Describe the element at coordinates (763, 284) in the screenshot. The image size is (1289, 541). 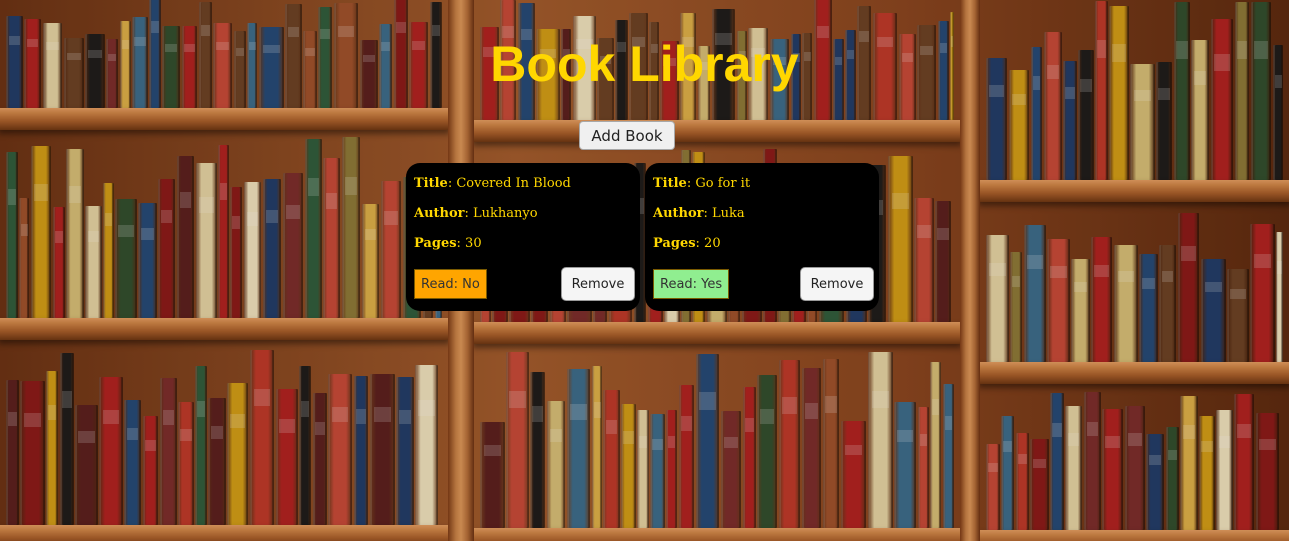
I see `book-card-actions: Read: Yes Remove` at that location.